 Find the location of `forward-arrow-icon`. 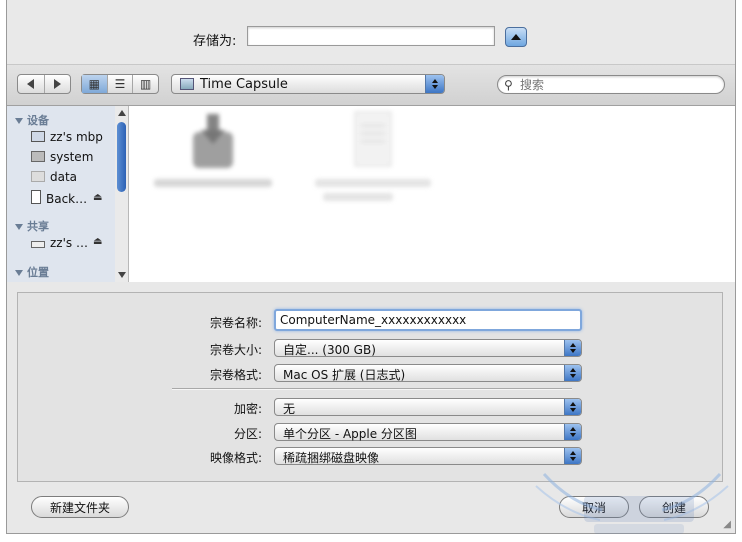

forward-arrow-icon is located at coordinates (57, 84).